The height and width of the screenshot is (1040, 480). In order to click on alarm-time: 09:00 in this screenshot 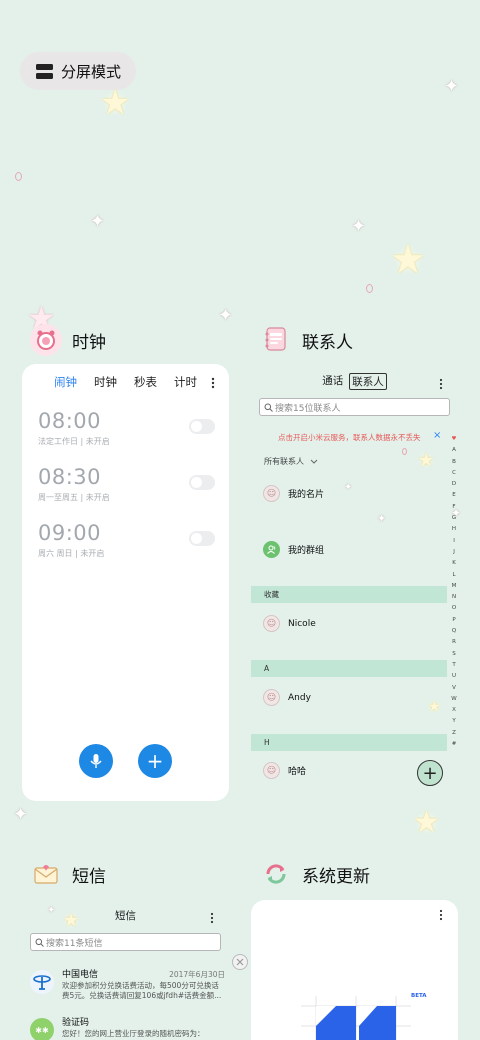, I will do `click(70, 533)`.